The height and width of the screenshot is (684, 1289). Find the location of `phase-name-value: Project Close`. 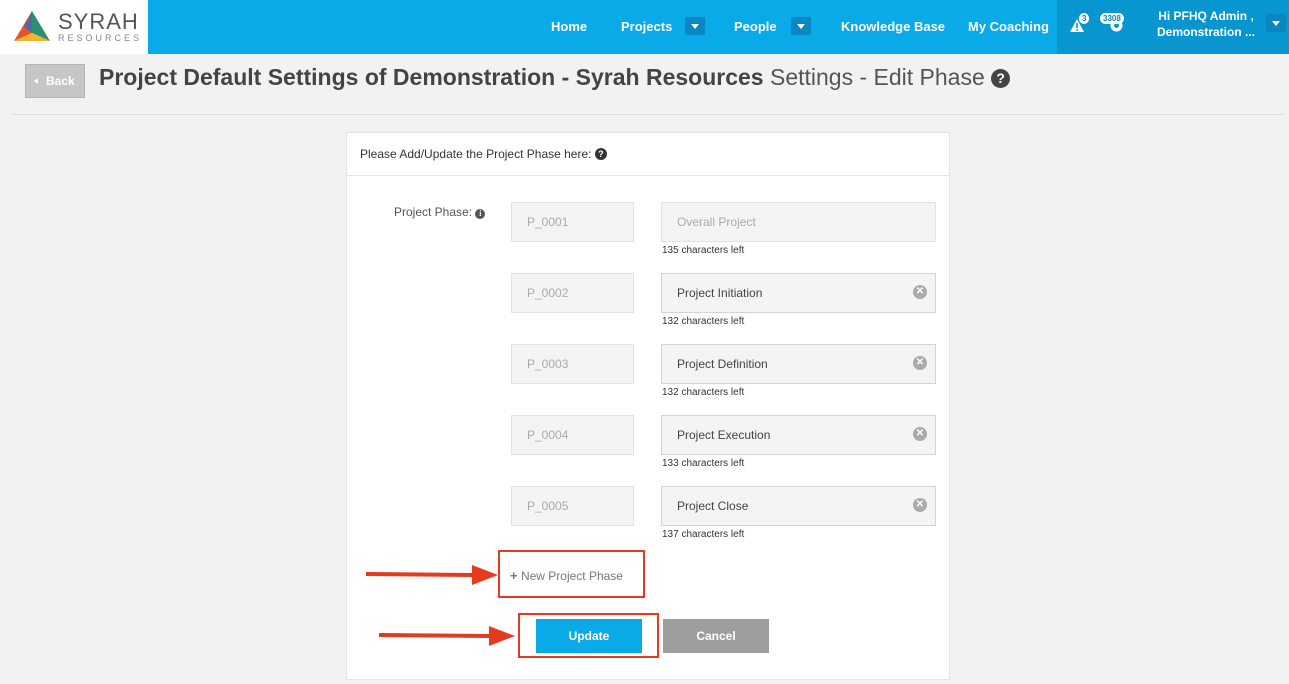

phase-name-value: Project Close is located at coordinates (713, 506).